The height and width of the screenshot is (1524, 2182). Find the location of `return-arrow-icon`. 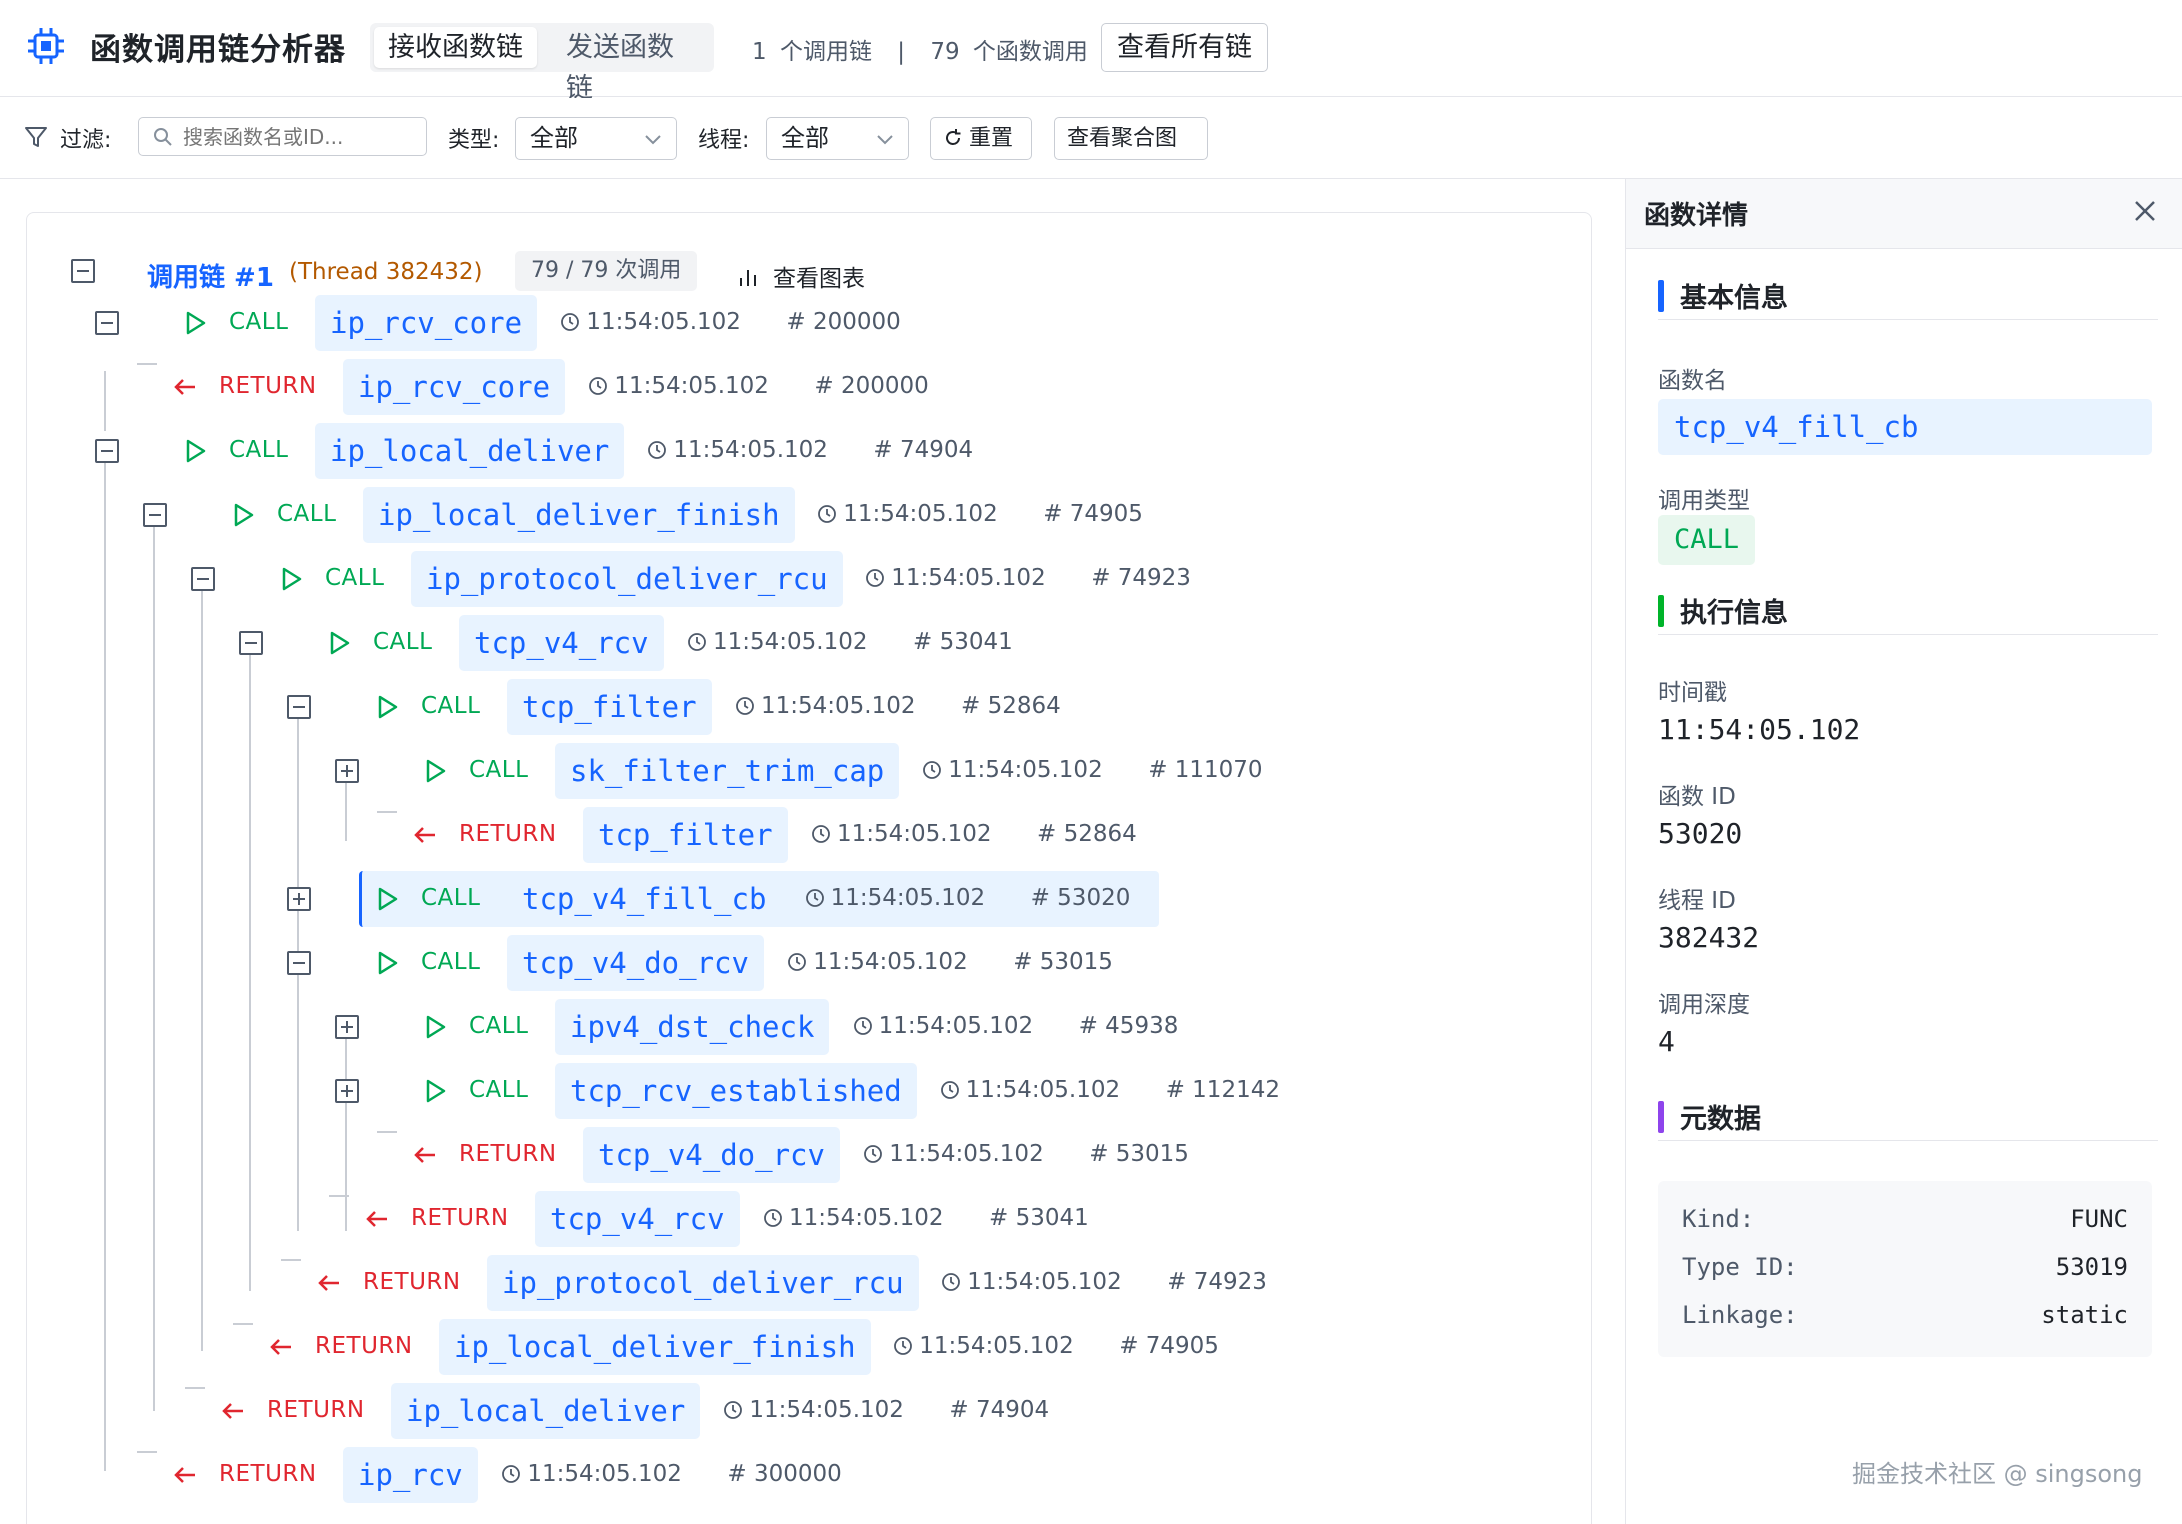

return-arrow-icon is located at coordinates (376, 1219).